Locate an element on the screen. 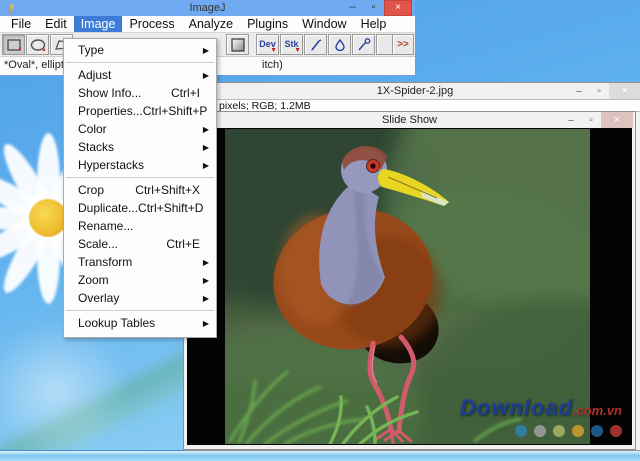 This screenshot has height=461, width=640. flood-fill-tool-button is located at coordinates (339, 44).